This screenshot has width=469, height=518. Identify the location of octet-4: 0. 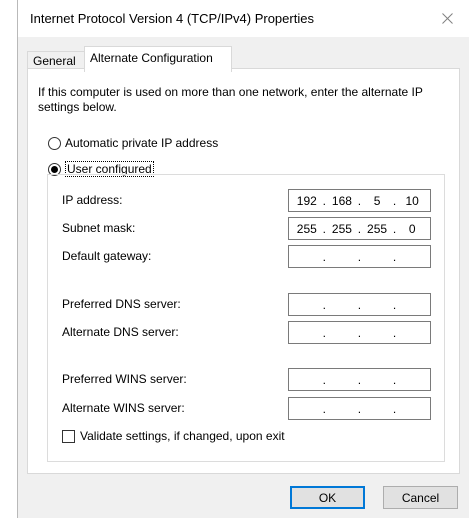
(412, 229).